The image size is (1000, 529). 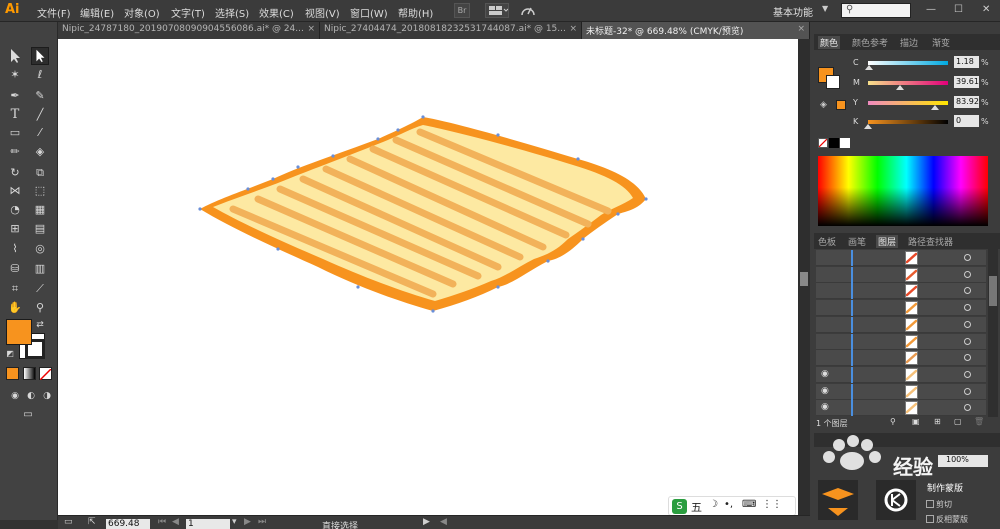 What do you see at coordinates (958, 421) in the screenshot?
I see `new-layer-icon: ▢` at bounding box center [958, 421].